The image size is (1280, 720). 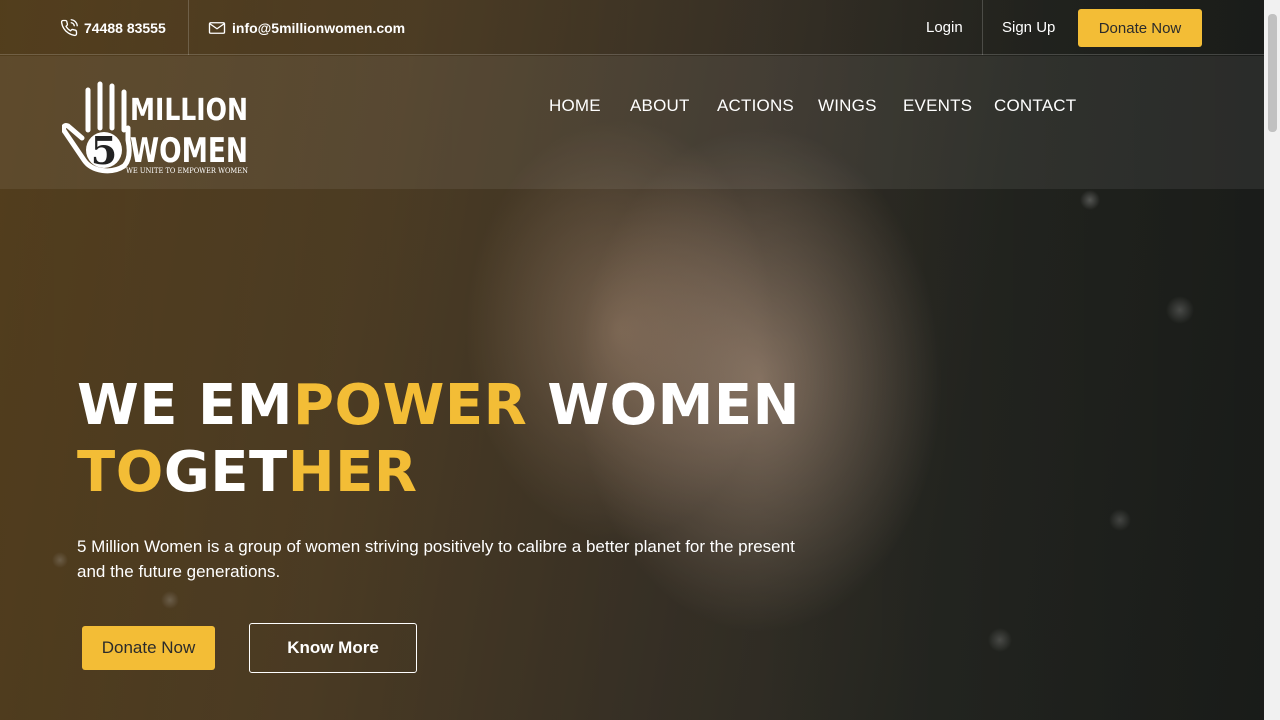 What do you see at coordinates (120, 472) in the screenshot?
I see `headline-highlight: TO` at bounding box center [120, 472].